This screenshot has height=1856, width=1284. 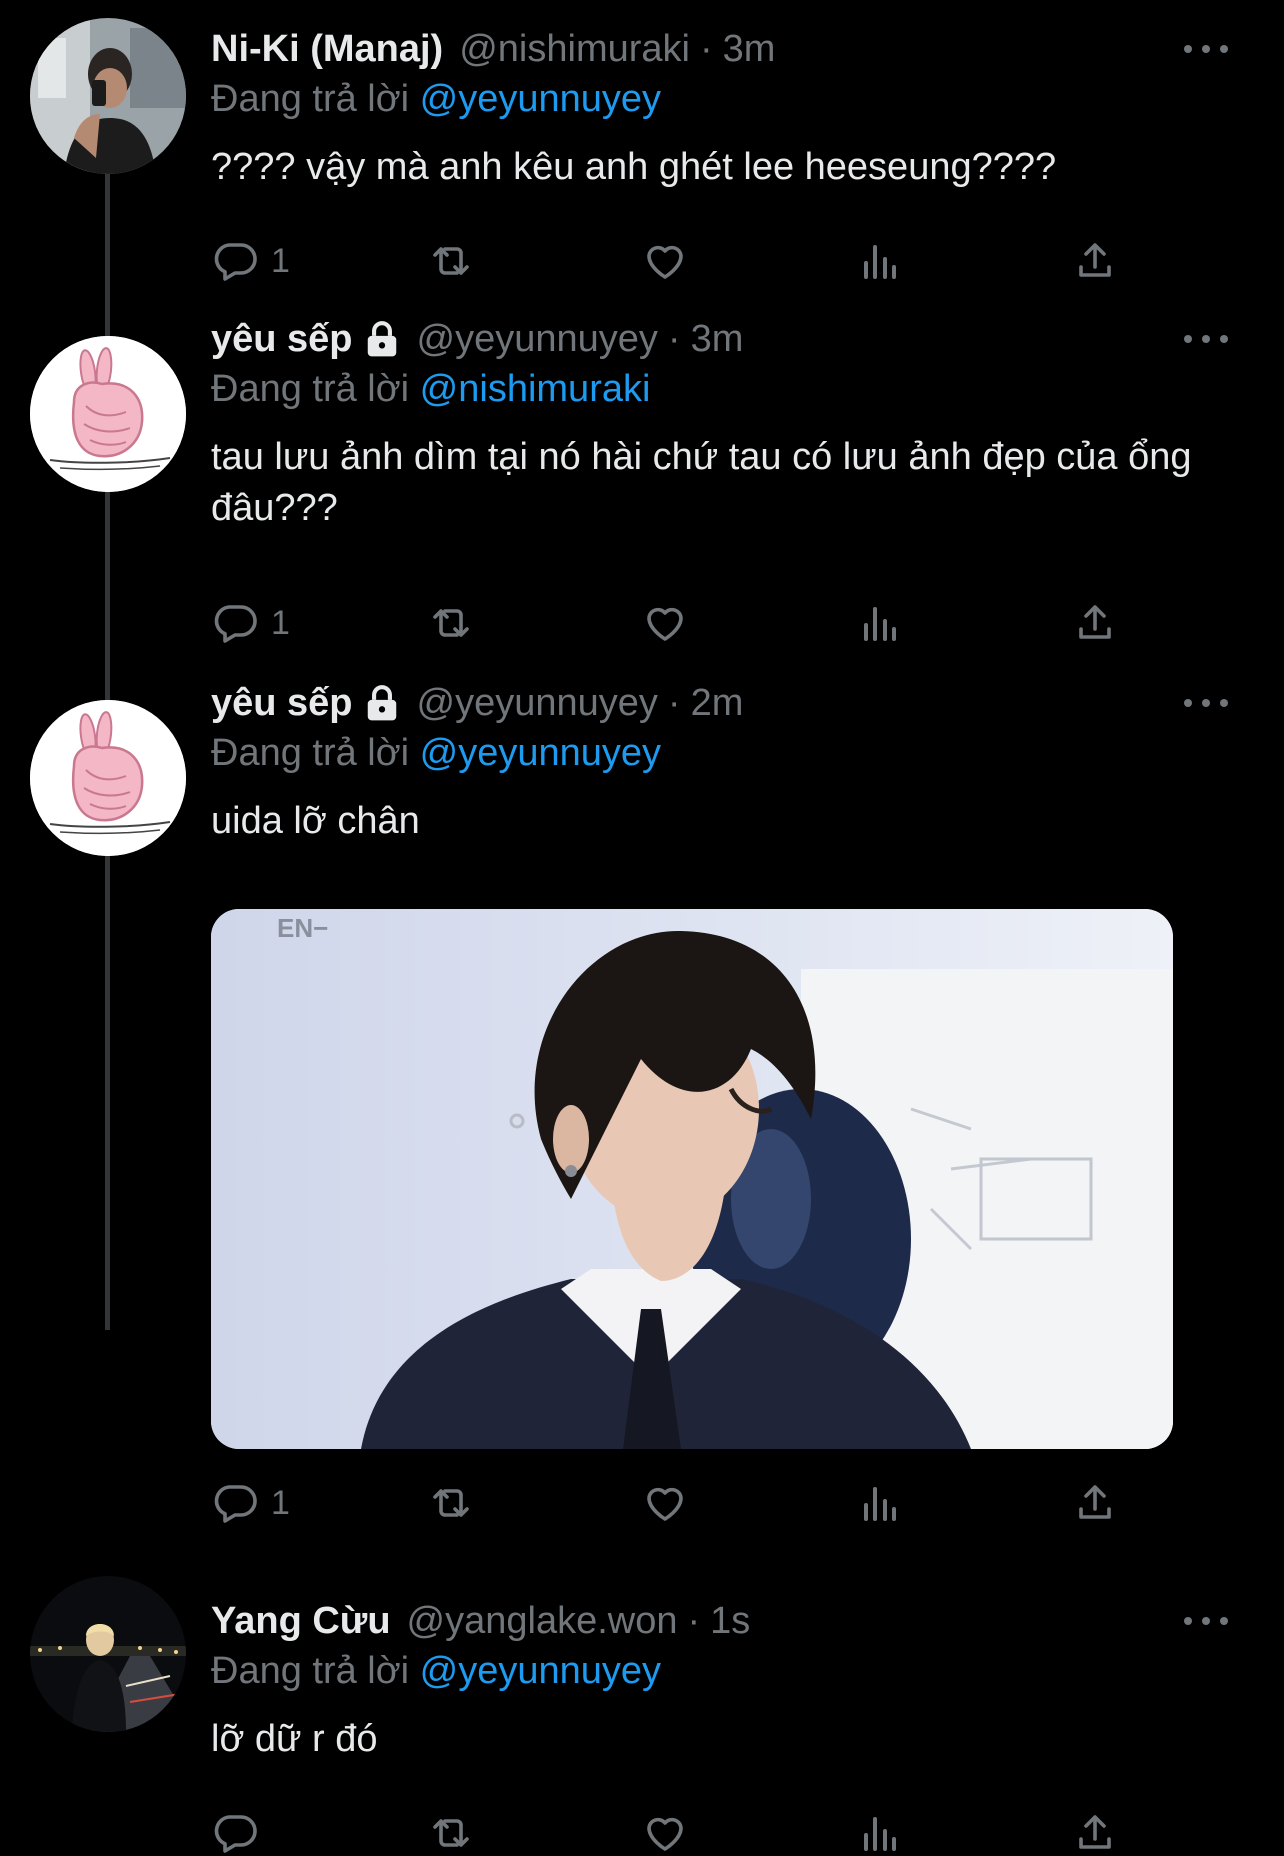 I want to click on replying-to: Đang trả lời @nishimuraki, so click(x=719, y=389).